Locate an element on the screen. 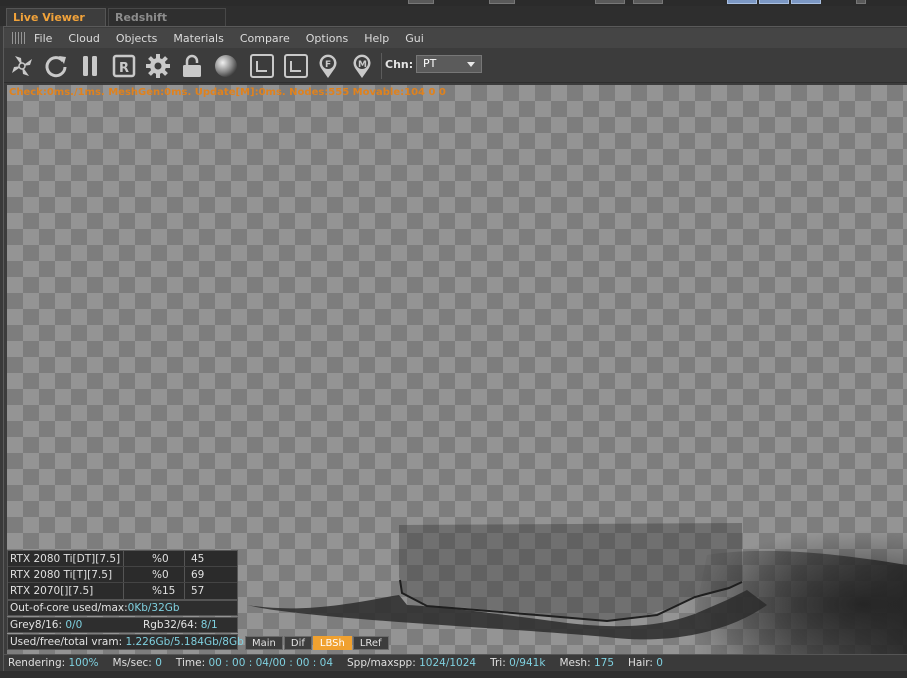 The width and height of the screenshot is (907, 678). svg-text: M is located at coordinates (362, 65).